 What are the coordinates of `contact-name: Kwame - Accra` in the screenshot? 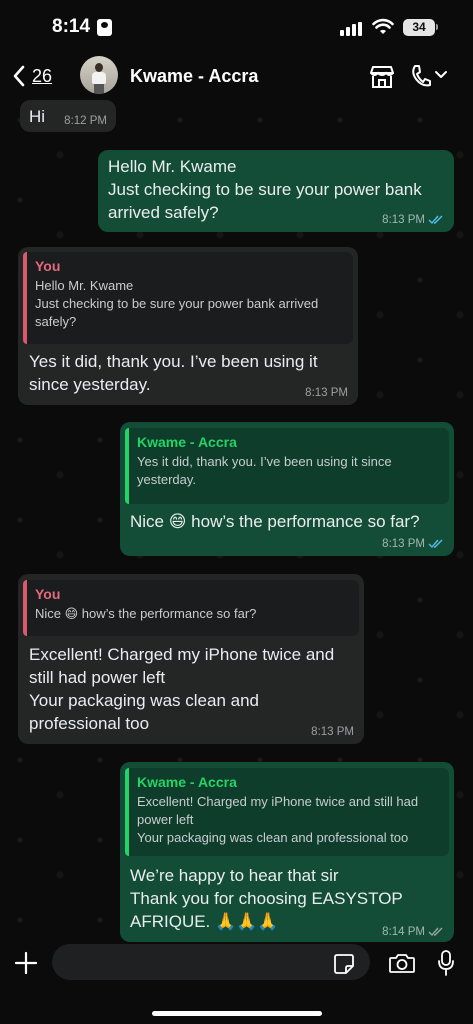 It's located at (194, 76).